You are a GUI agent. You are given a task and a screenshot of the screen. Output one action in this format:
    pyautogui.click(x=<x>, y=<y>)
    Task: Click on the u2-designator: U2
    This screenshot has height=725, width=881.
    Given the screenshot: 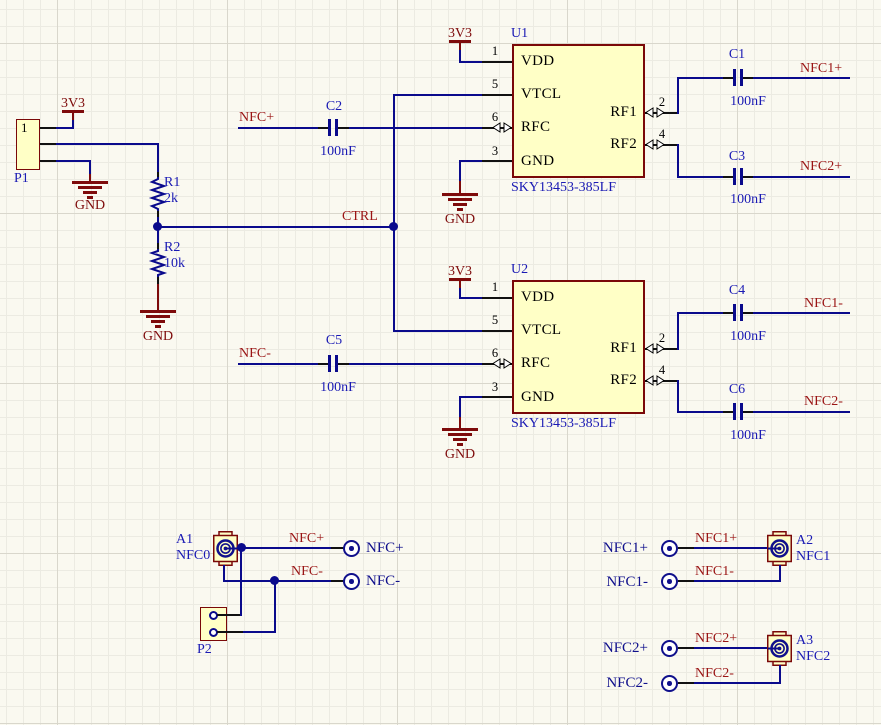 What is the action you would take?
    pyautogui.click(x=520, y=269)
    